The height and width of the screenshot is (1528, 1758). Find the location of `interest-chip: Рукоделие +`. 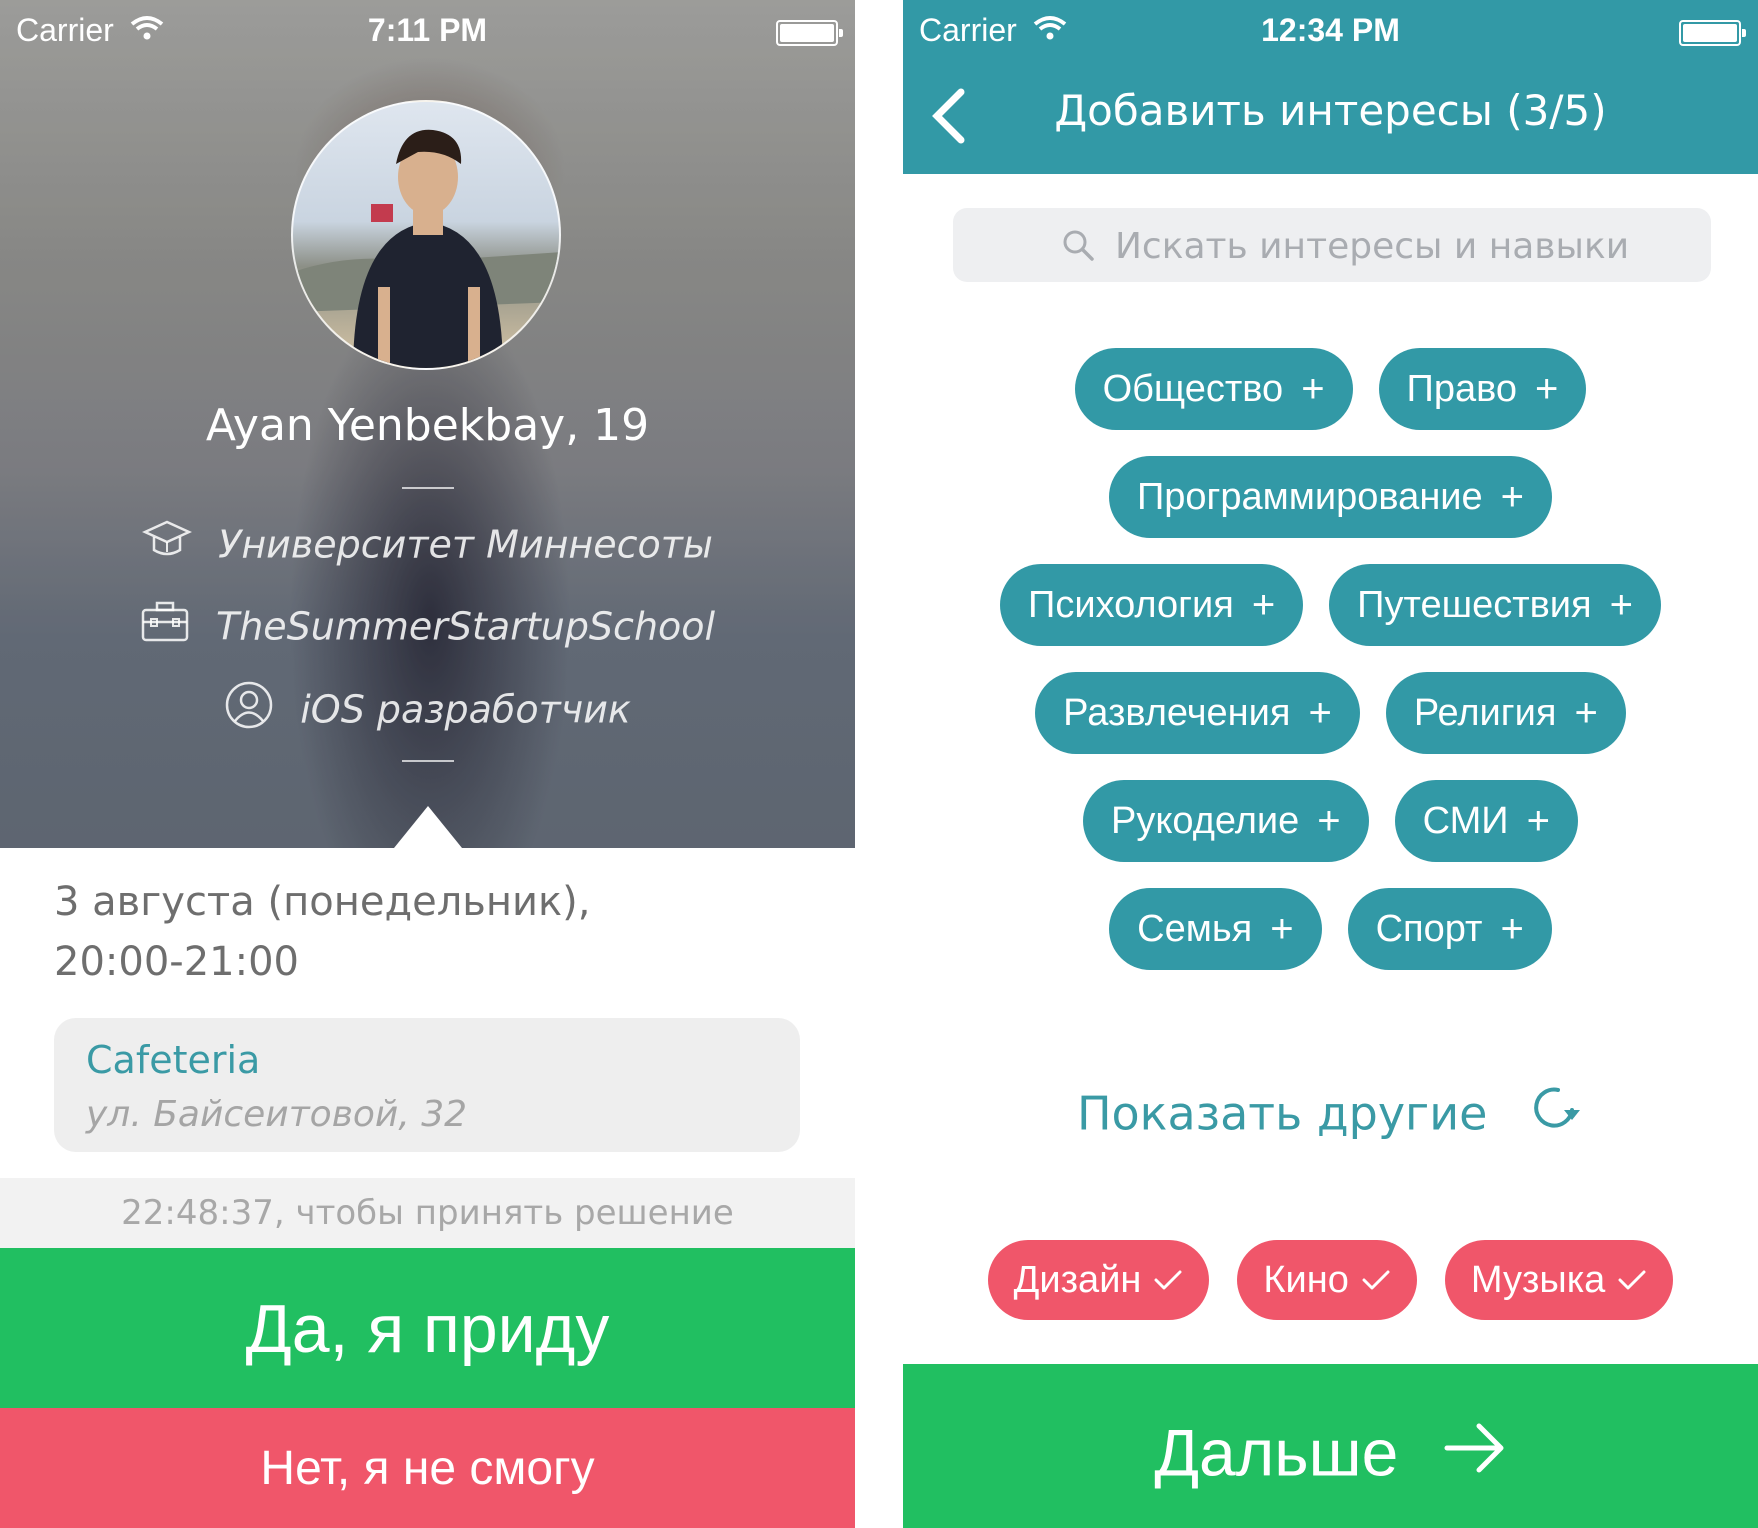

interest-chip: Рукоделие + is located at coordinates (1226, 821).